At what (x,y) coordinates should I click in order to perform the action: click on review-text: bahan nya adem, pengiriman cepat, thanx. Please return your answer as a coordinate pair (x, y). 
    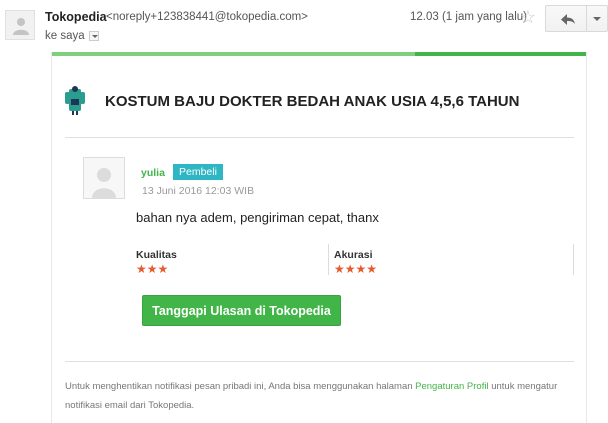
    Looking at the image, I should click on (257, 217).